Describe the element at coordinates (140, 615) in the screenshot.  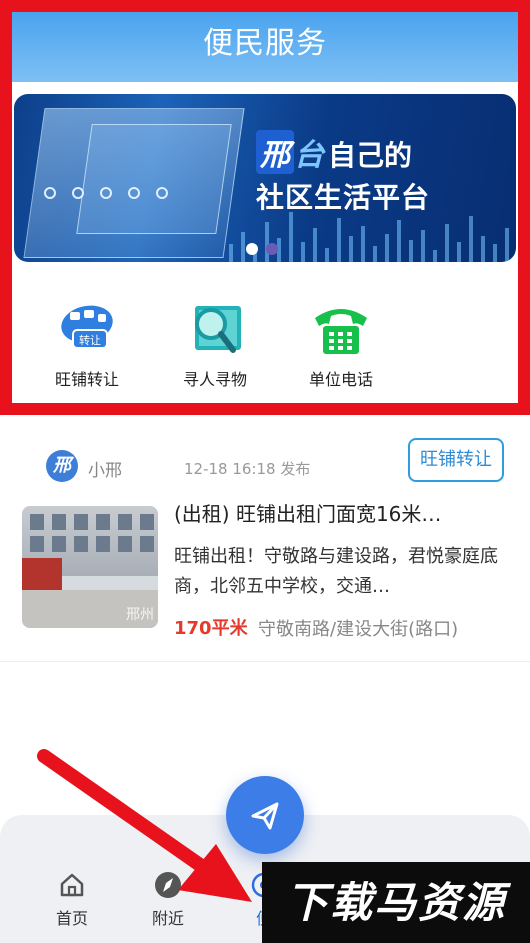
I see `thumbnail-watermark: 邢州` at that location.